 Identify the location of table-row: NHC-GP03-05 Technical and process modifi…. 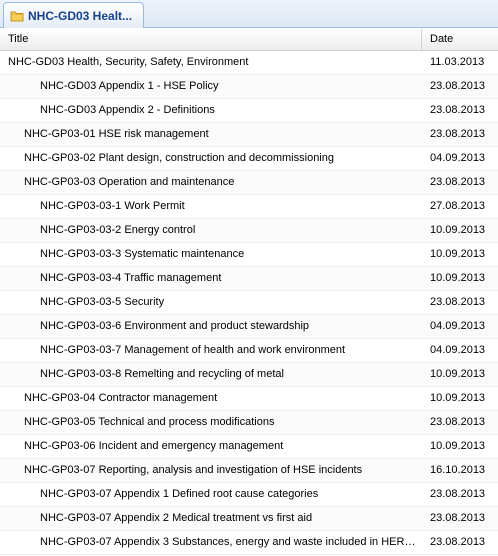
(249, 423).